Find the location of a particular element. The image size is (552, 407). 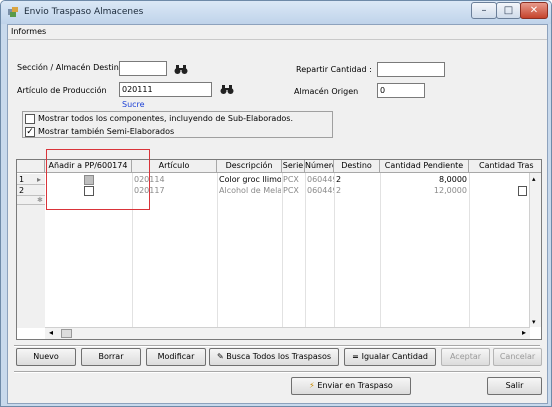

col-header-pendiente: Cantidad Pendiente is located at coordinates (424, 166).